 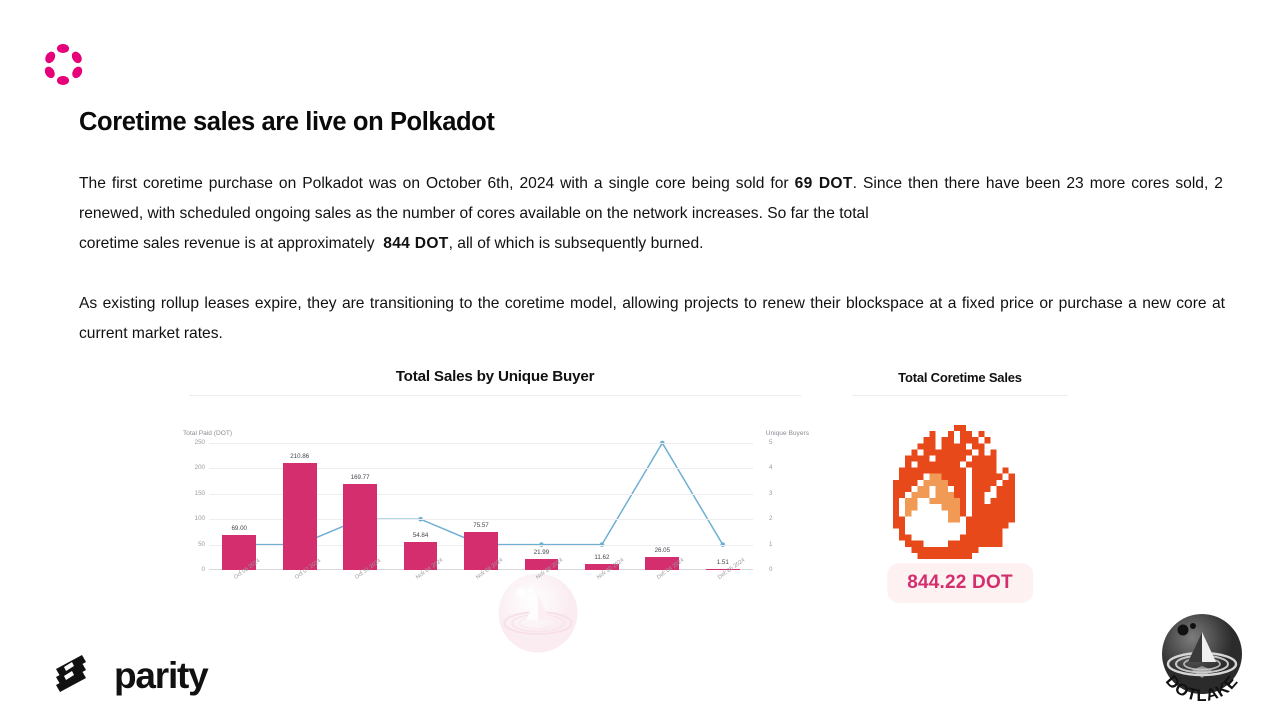 What do you see at coordinates (199, 493) in the screenshot?
I see `chart-y-tick: 150` at bounding box center [199, 493].